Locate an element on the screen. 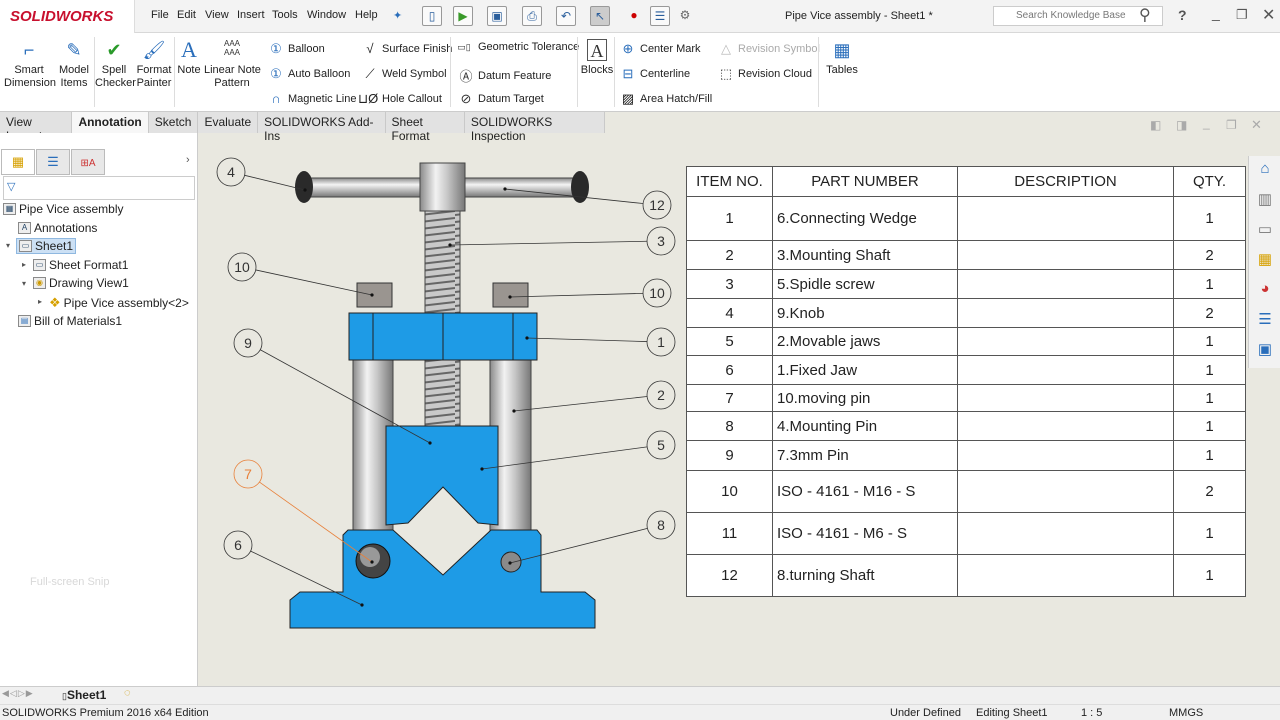  surface-finish-button: √ Surface Finish is located at coordinates (407, 48).